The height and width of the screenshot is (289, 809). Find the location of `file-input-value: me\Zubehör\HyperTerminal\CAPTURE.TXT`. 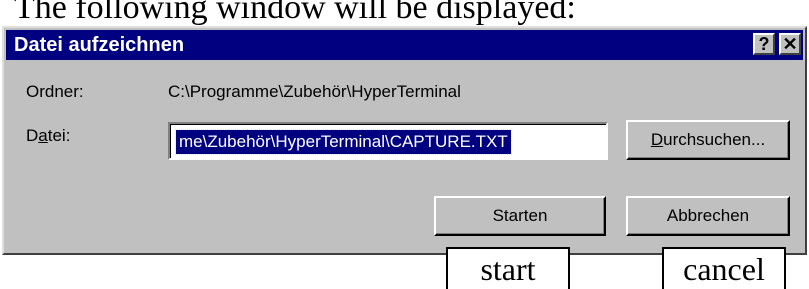

file-input-value: me\Zubehör\HyperTerminal\CAPTURE.TXT is located at coordinates (343, 142).